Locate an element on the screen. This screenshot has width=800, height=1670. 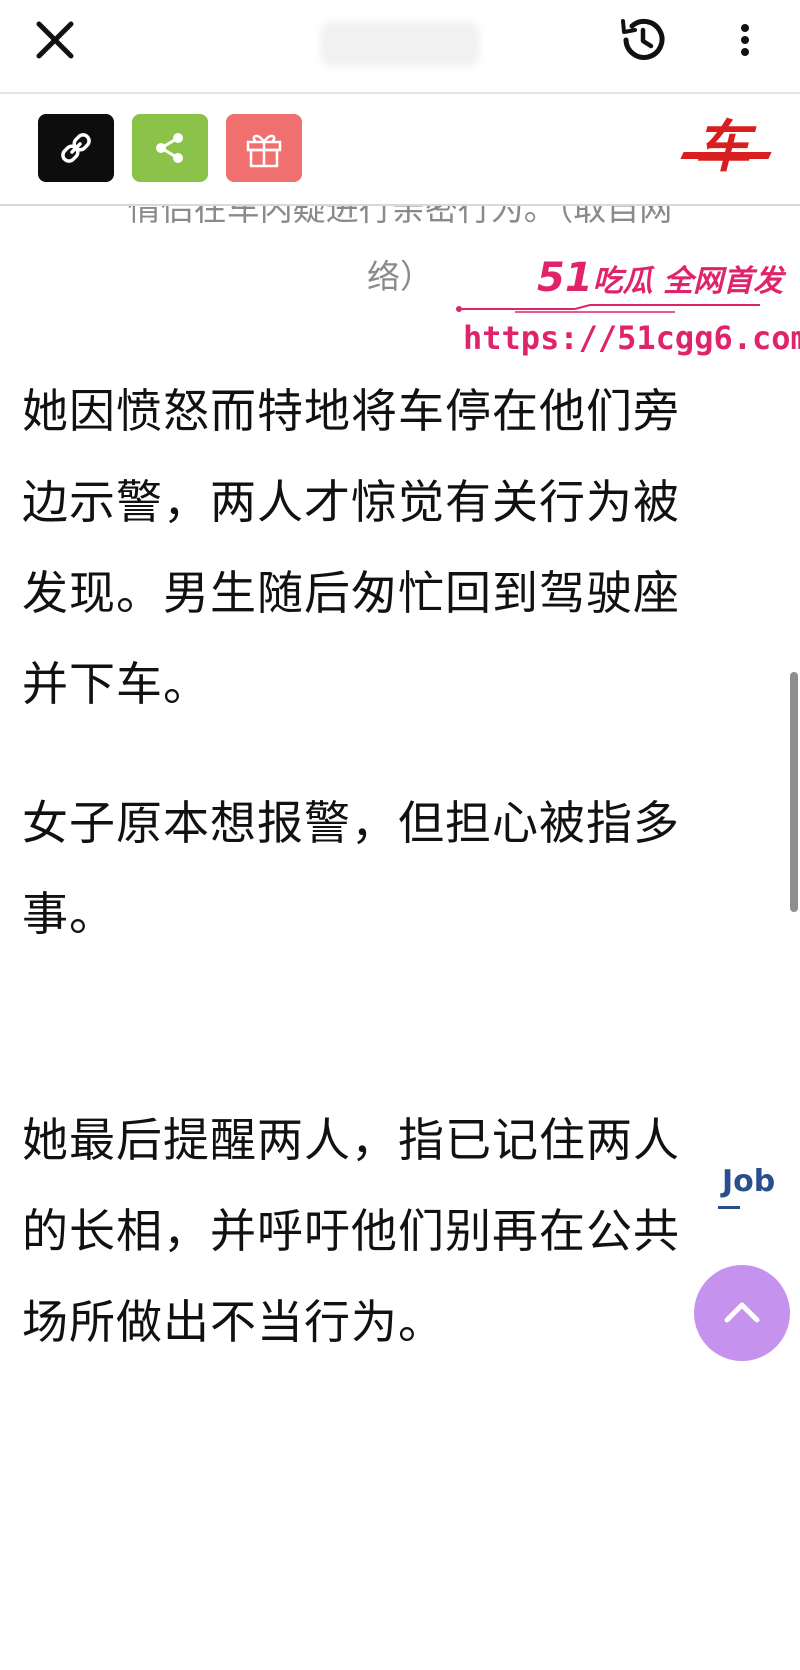
paragraph-line: 的长相，并呼吁他们别再在公共 is located at coordinates (351, 1231).